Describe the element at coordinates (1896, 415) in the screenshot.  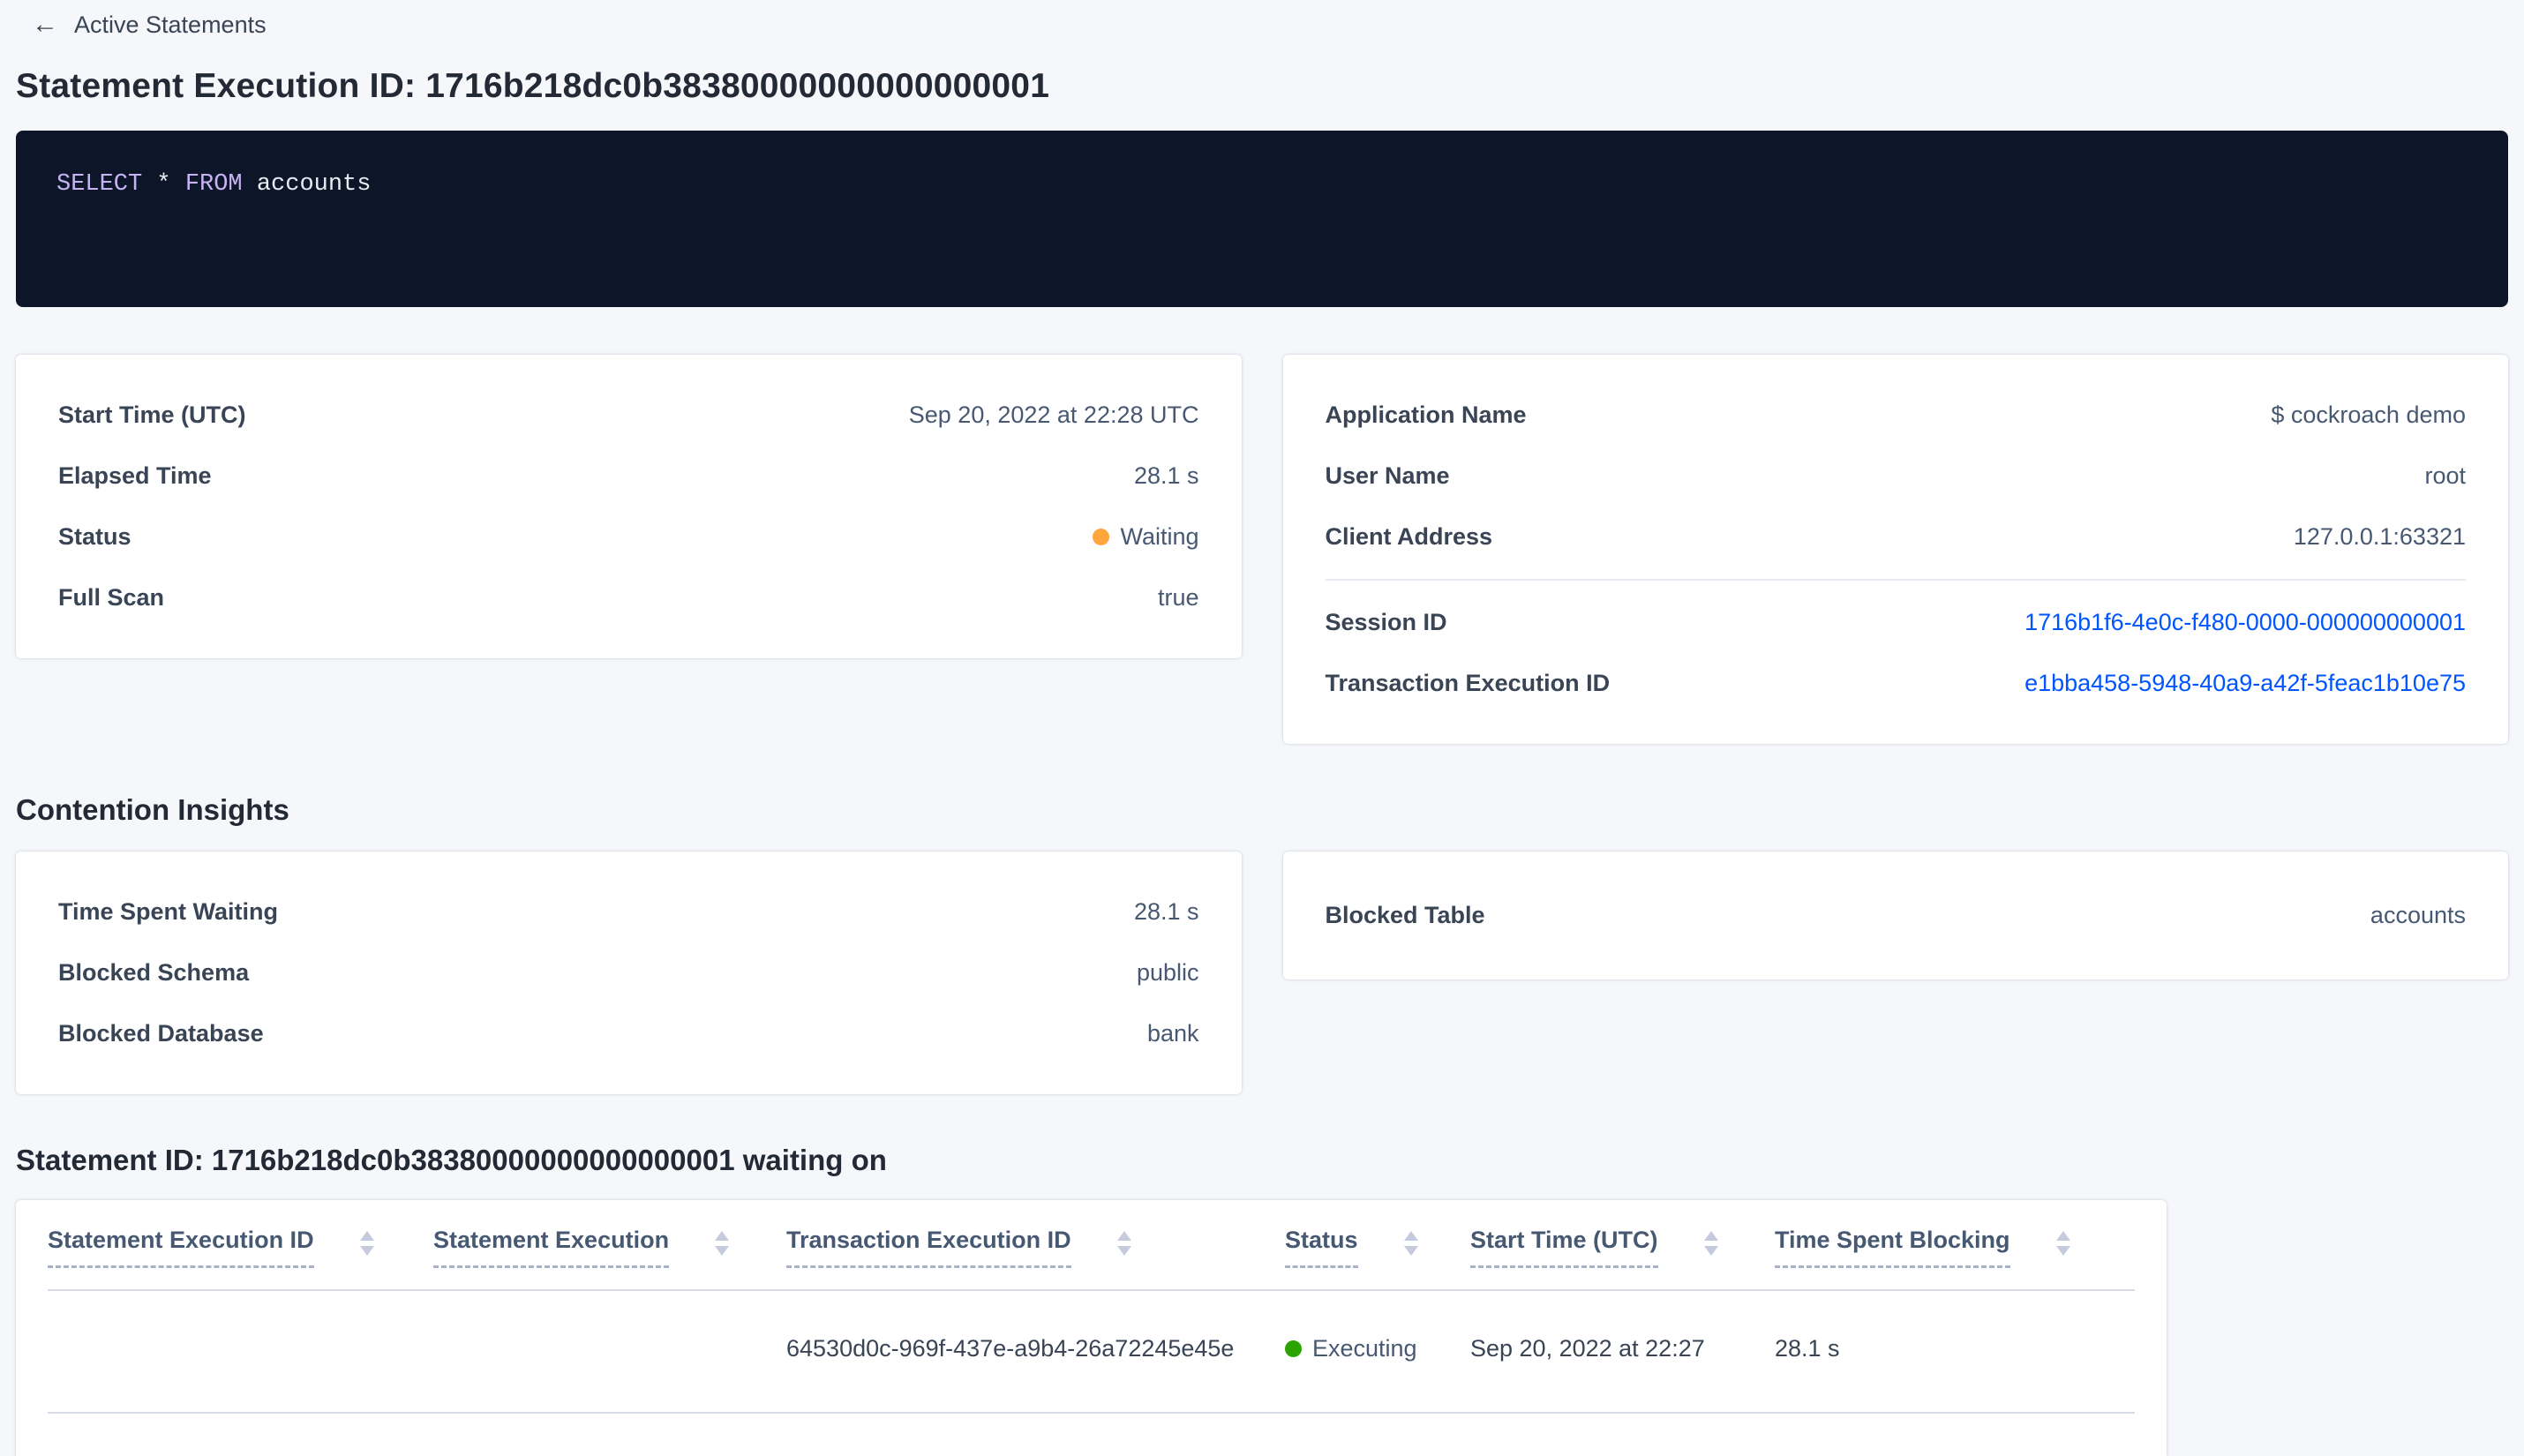
I see `application-name-row: Application Name $ cockroach demo` at that location.